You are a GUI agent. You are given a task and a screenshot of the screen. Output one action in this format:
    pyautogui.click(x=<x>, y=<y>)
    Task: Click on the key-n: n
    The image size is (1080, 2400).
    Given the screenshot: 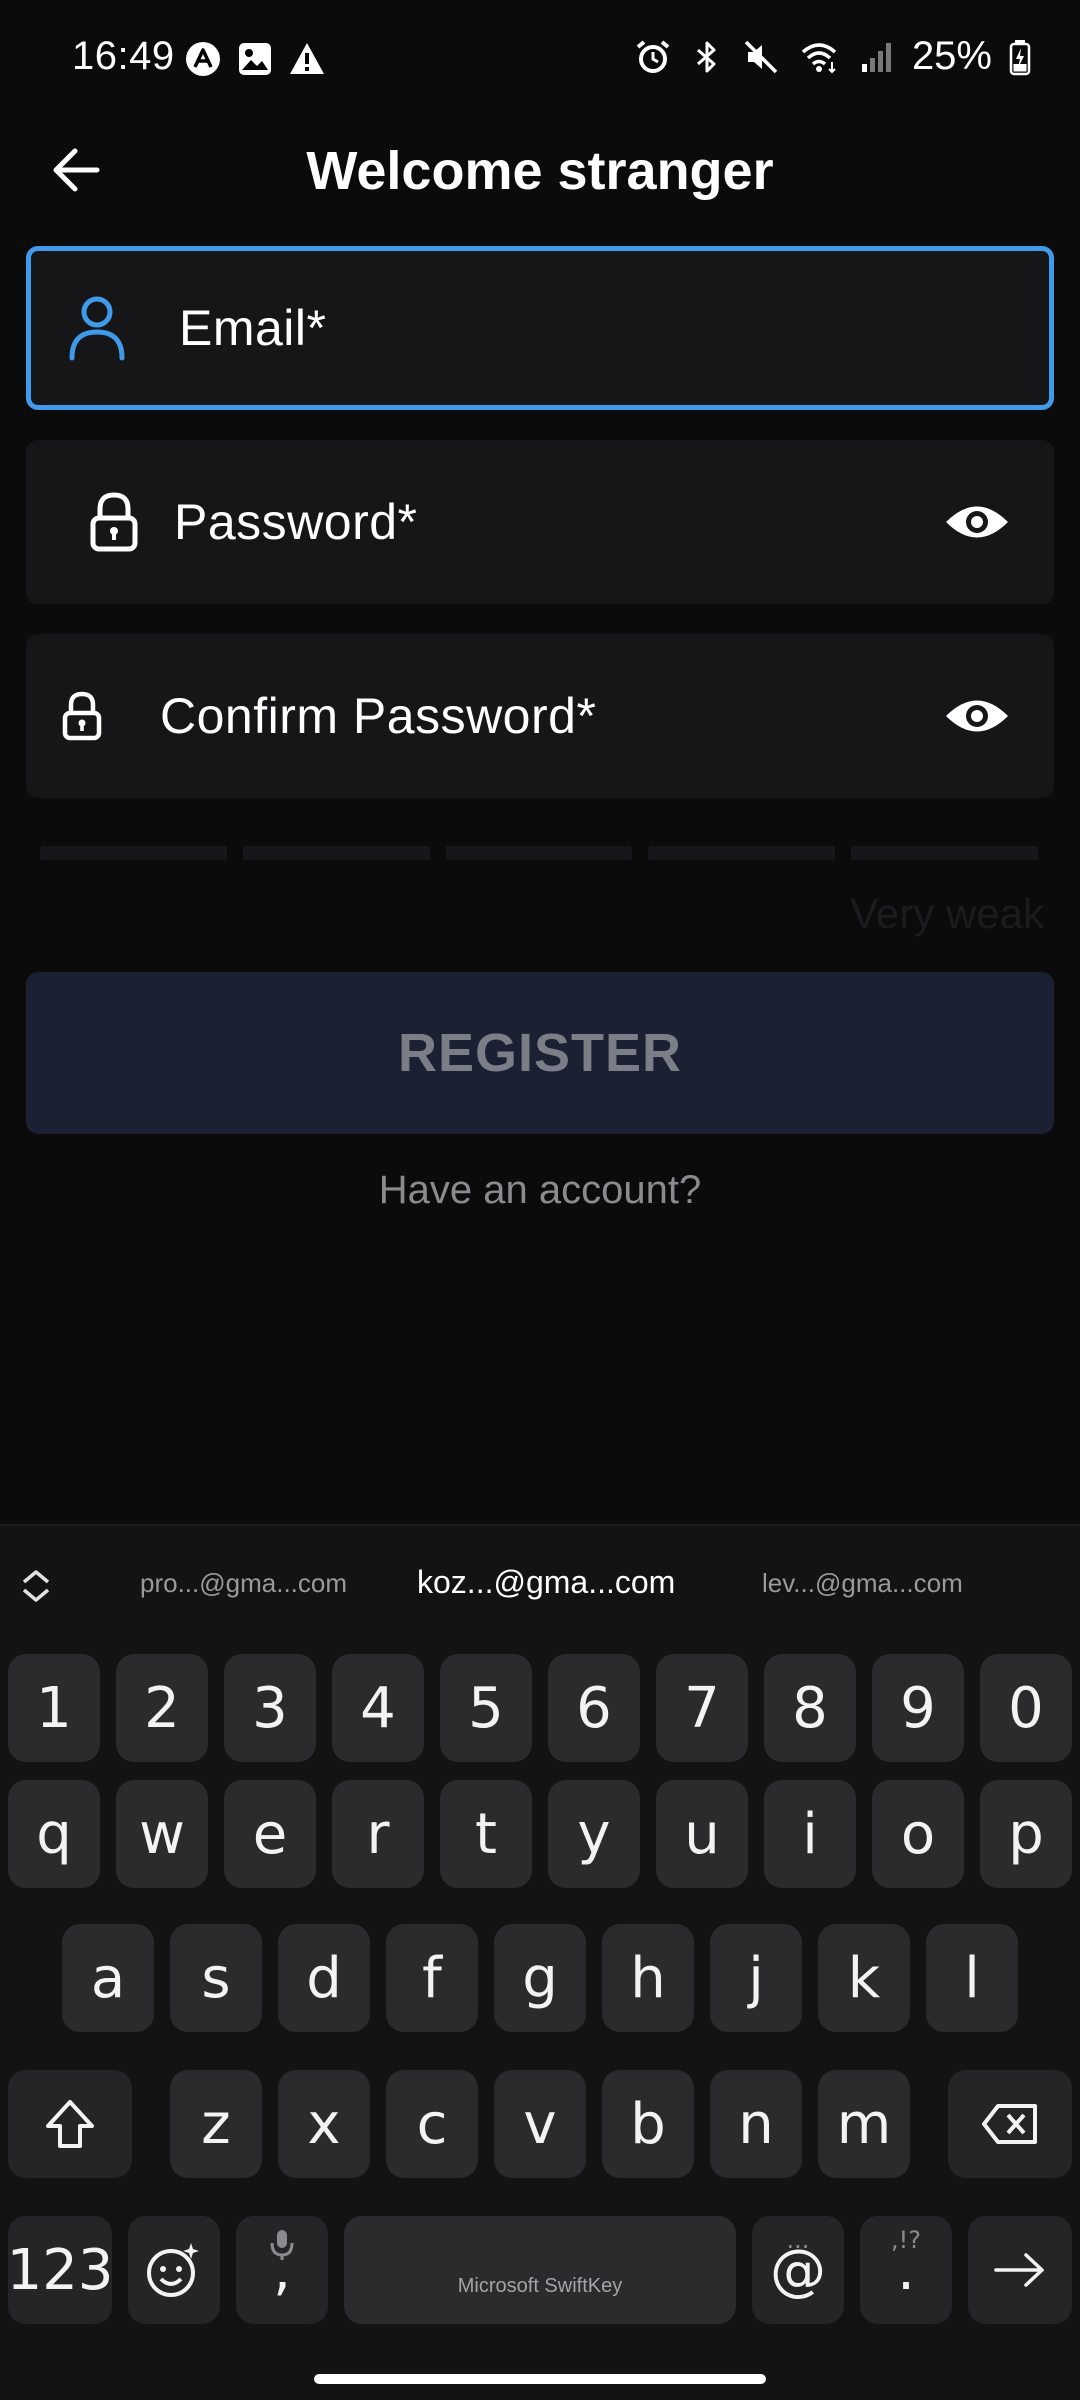 What is the action you would take?
    pyautogui.click(x=756, y=2124)
    